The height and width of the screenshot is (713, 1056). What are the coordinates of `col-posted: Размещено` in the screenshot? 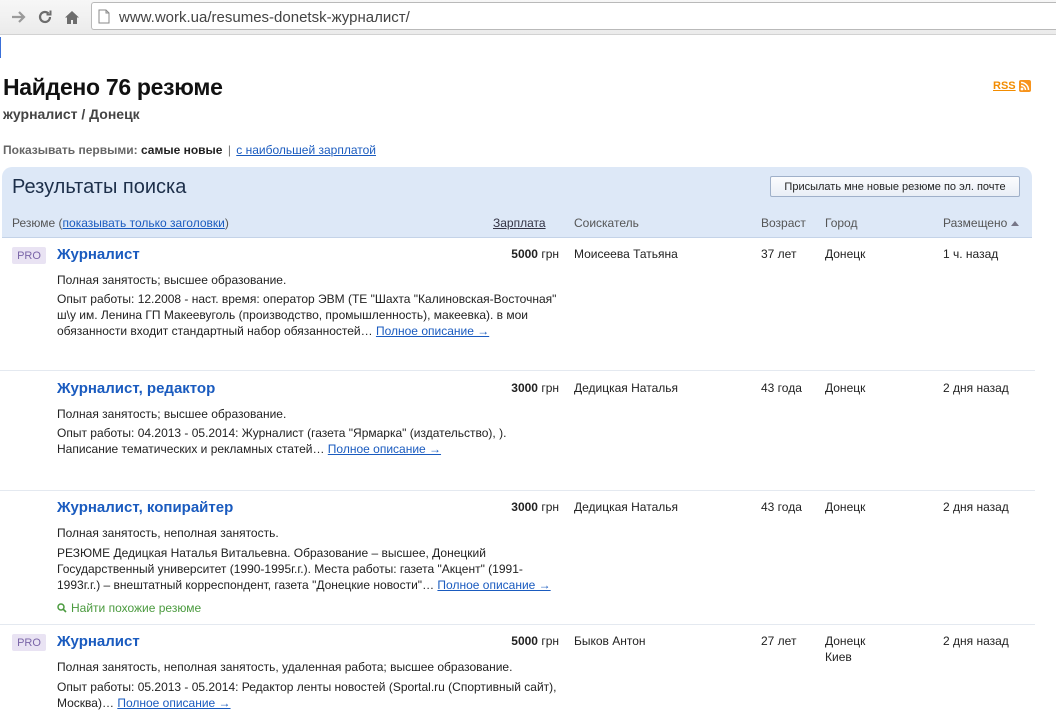 It's located at (981, 223).